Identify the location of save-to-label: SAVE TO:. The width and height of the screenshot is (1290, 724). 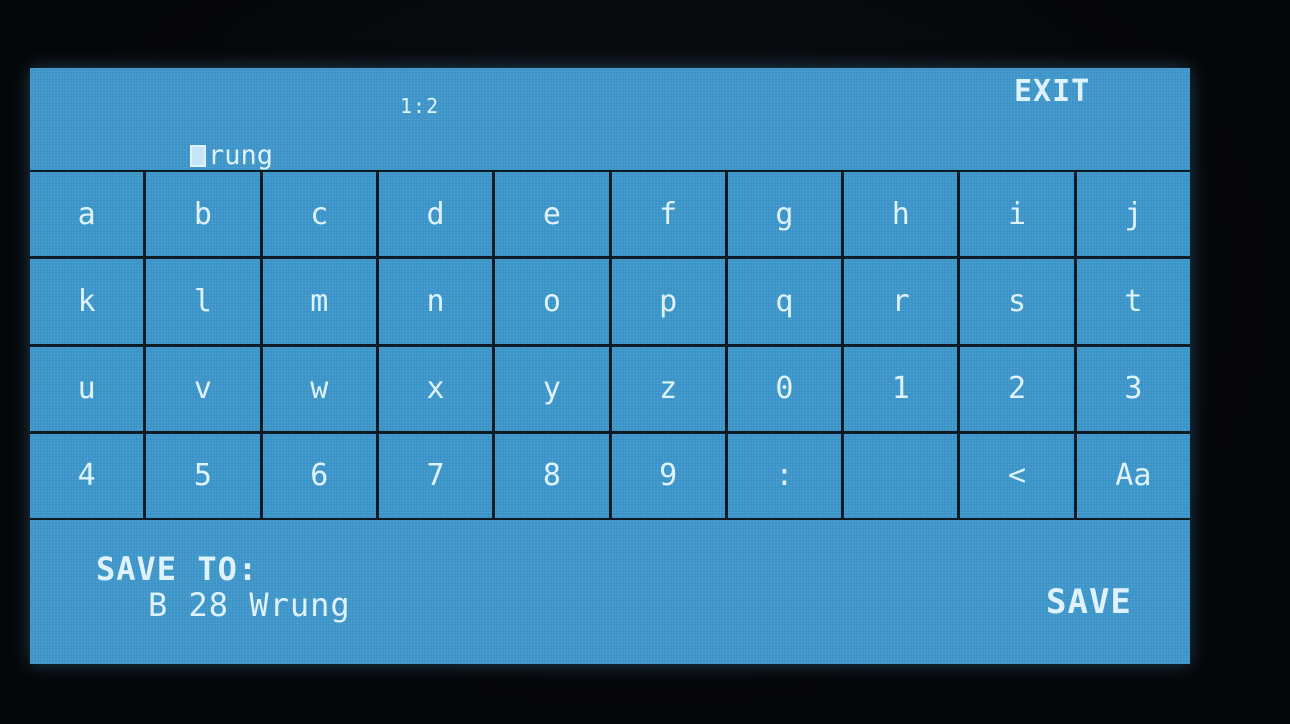
(177, 569).